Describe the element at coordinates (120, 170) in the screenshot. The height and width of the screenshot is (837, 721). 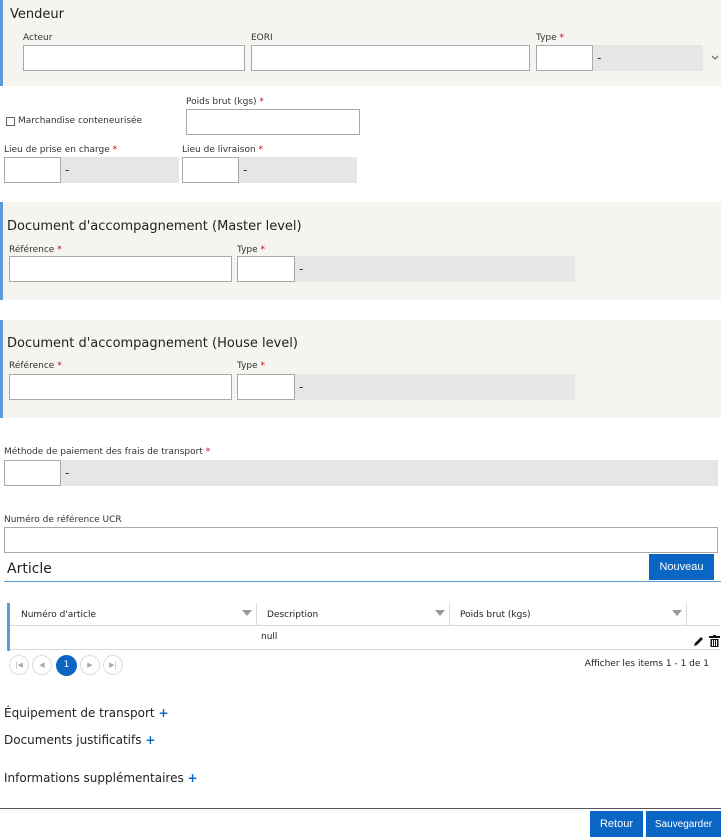
I see `prise-description: -` at that location.